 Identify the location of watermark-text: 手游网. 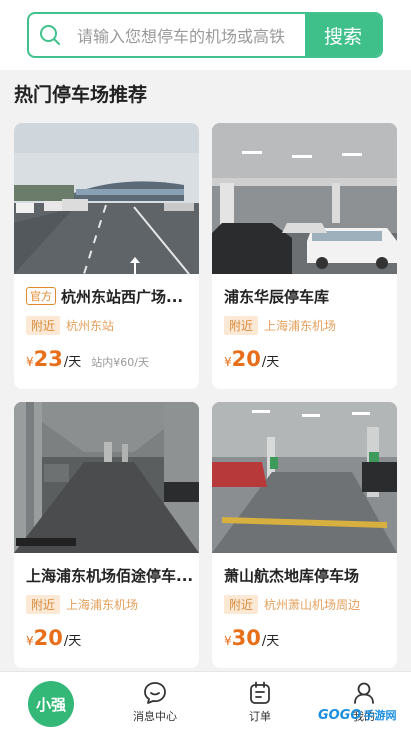
(380, 715).